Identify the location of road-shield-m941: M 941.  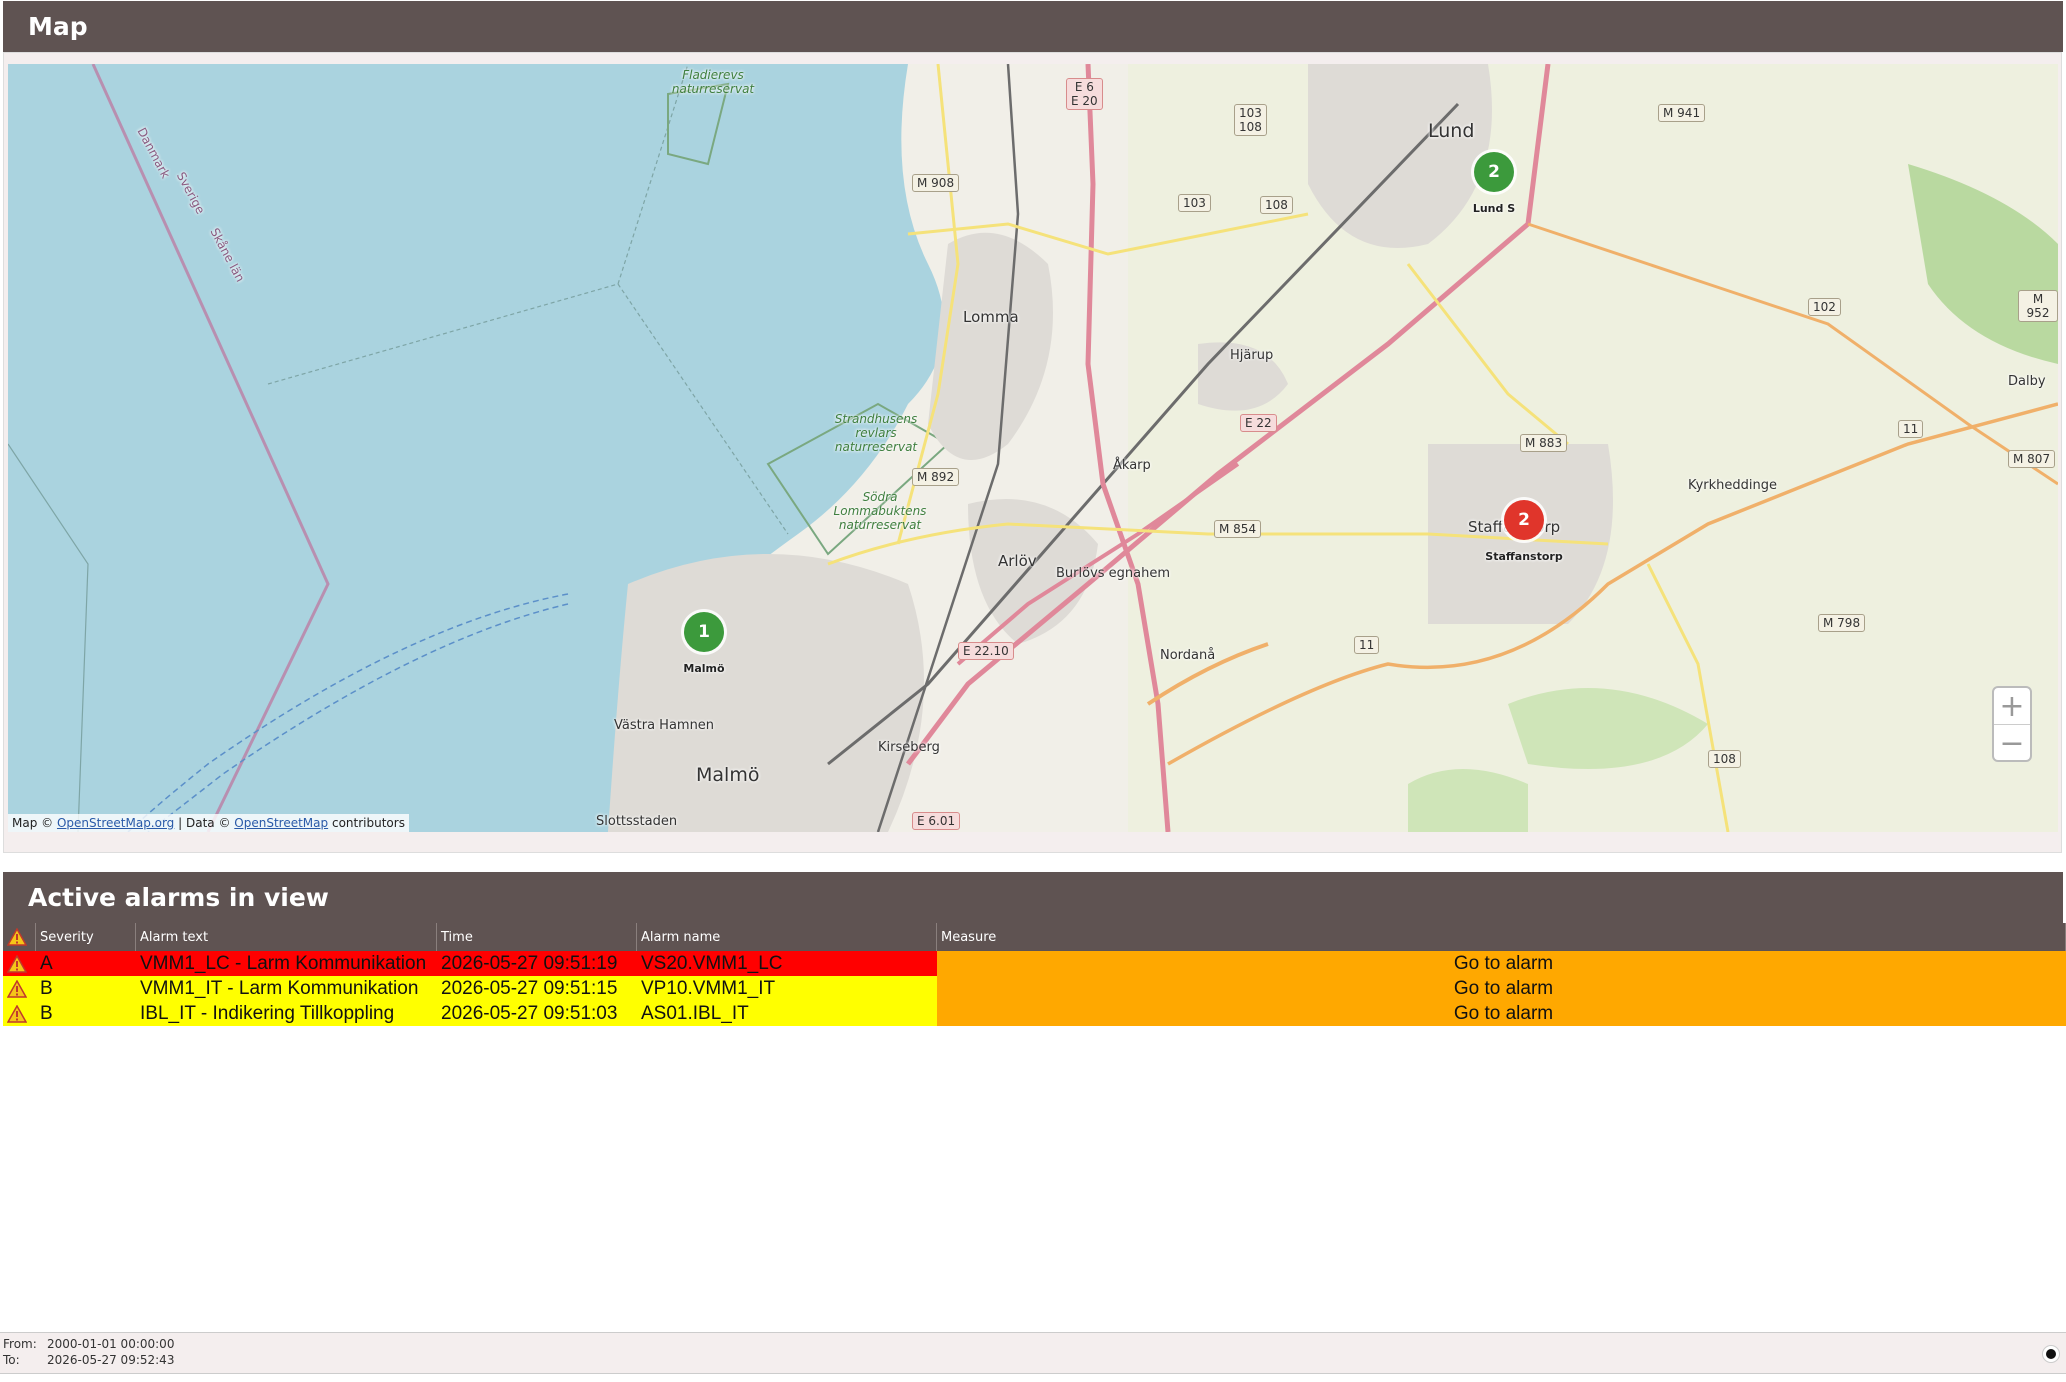
(1682, 113).